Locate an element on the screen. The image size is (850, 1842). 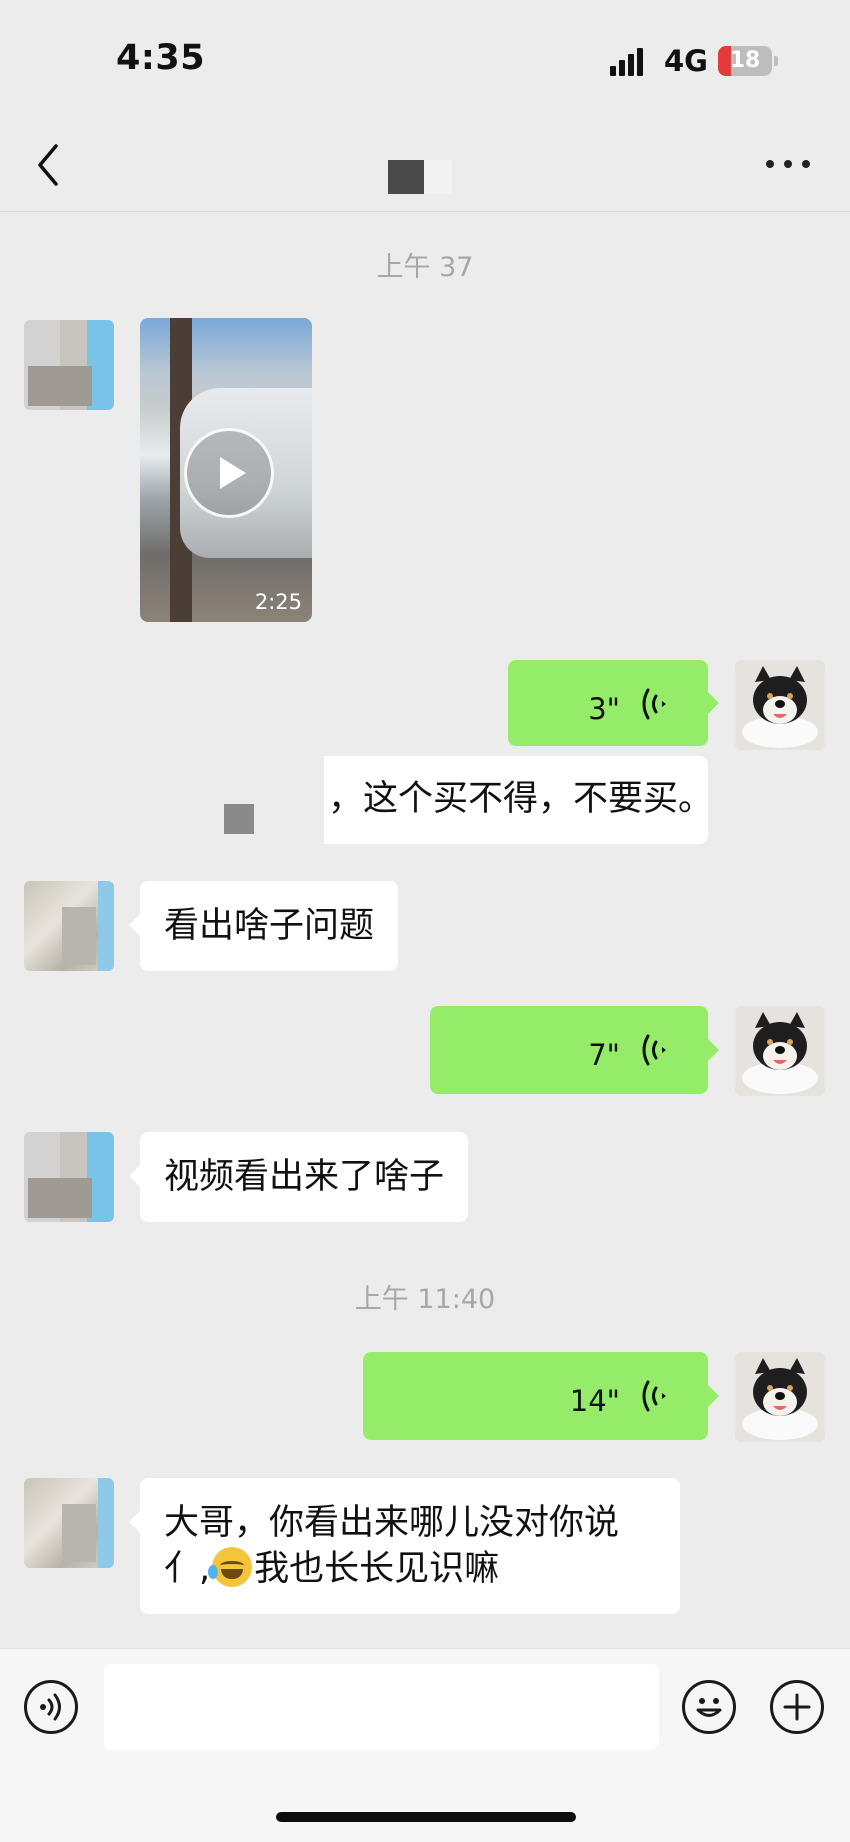
battery-level: 18 is located at coordinates (745, 60).